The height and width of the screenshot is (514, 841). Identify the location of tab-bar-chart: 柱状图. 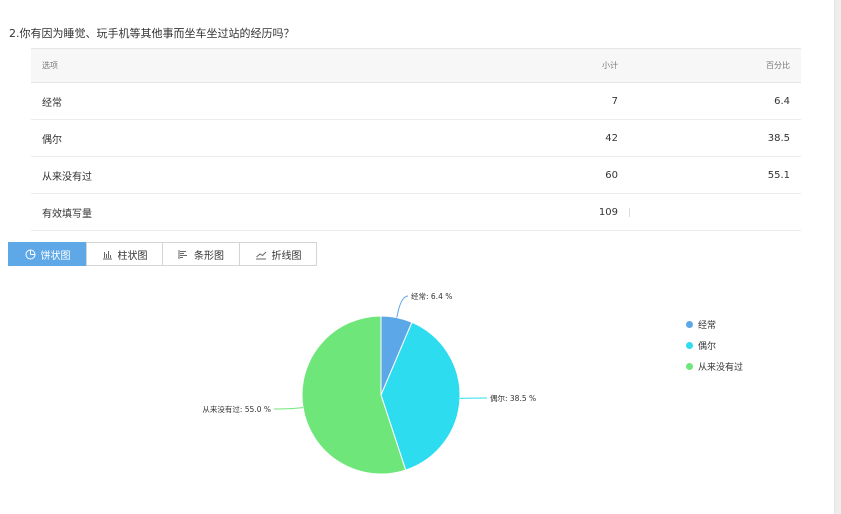
(124, 254).